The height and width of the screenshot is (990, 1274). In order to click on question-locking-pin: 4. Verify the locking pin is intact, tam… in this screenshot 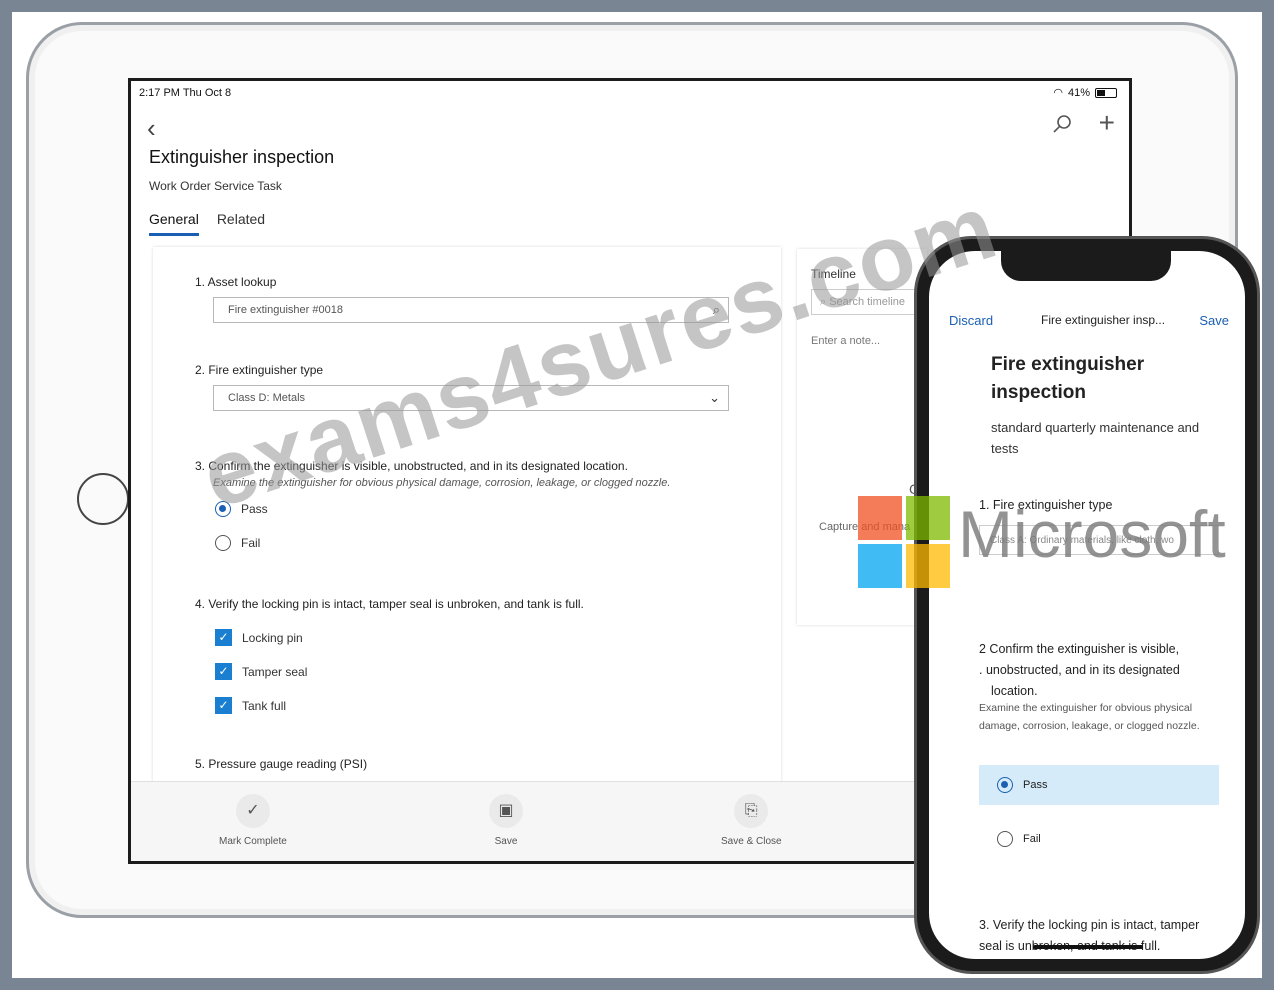, I will do `click(389, 604)`.